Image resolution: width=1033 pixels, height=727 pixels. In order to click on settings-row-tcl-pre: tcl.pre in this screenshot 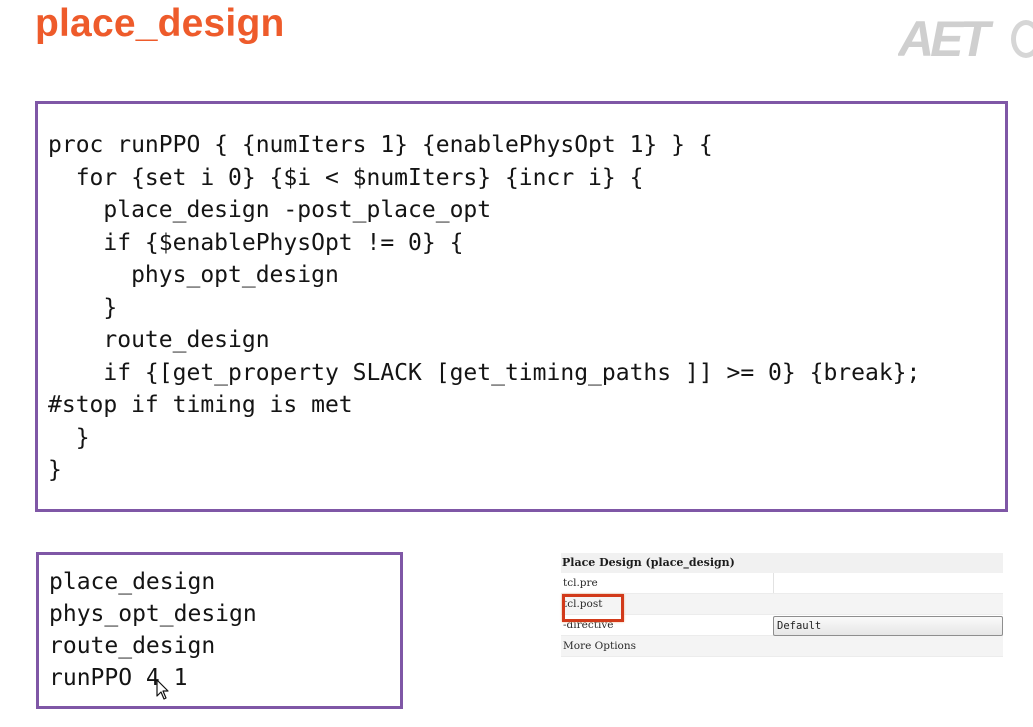, I will do `click(782, 583)`.